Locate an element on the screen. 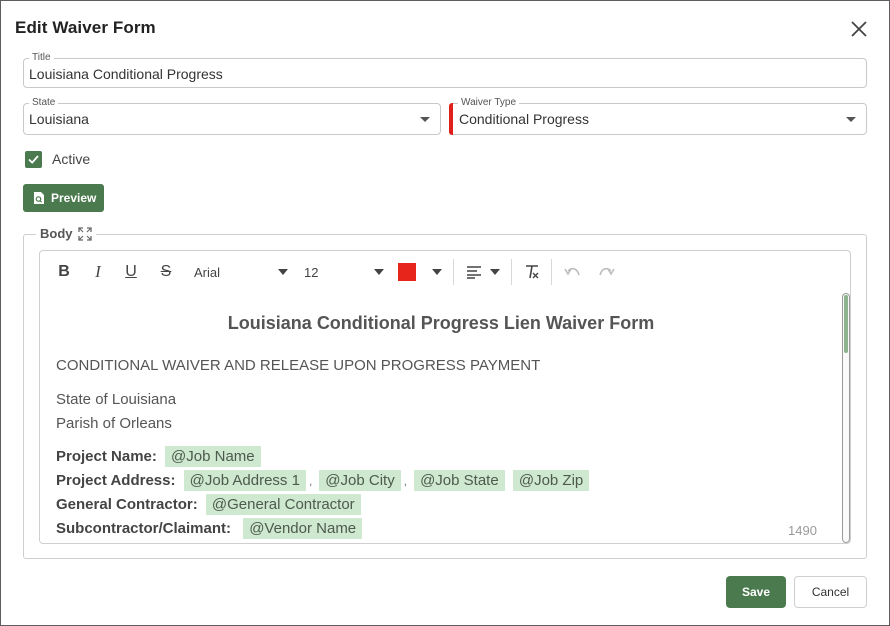 This screenshot has height=626, width=890. character-count: 1490 is located at coordinates (802, 530).